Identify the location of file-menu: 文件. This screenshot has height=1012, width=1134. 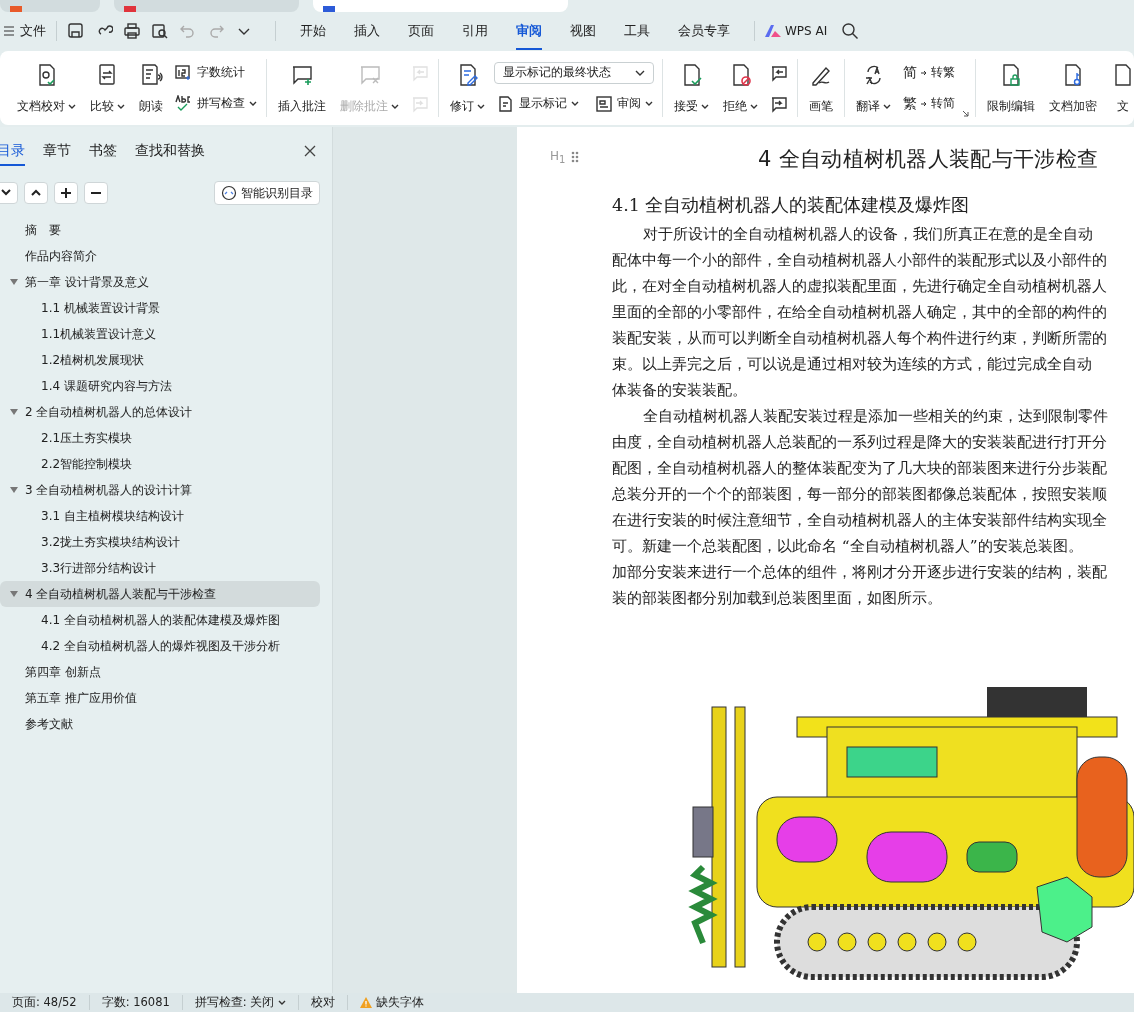
(25, 31).